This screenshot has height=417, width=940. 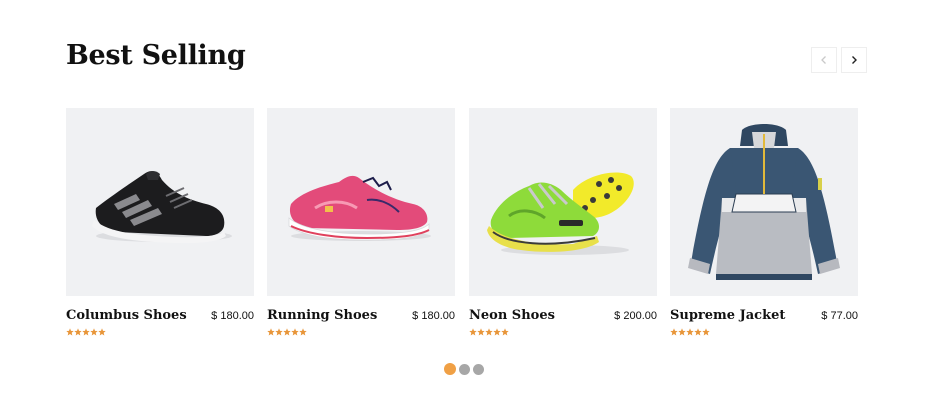 I want to click on product-card: Supreme Jacket $ 77.00, so click(x=764, y=222).